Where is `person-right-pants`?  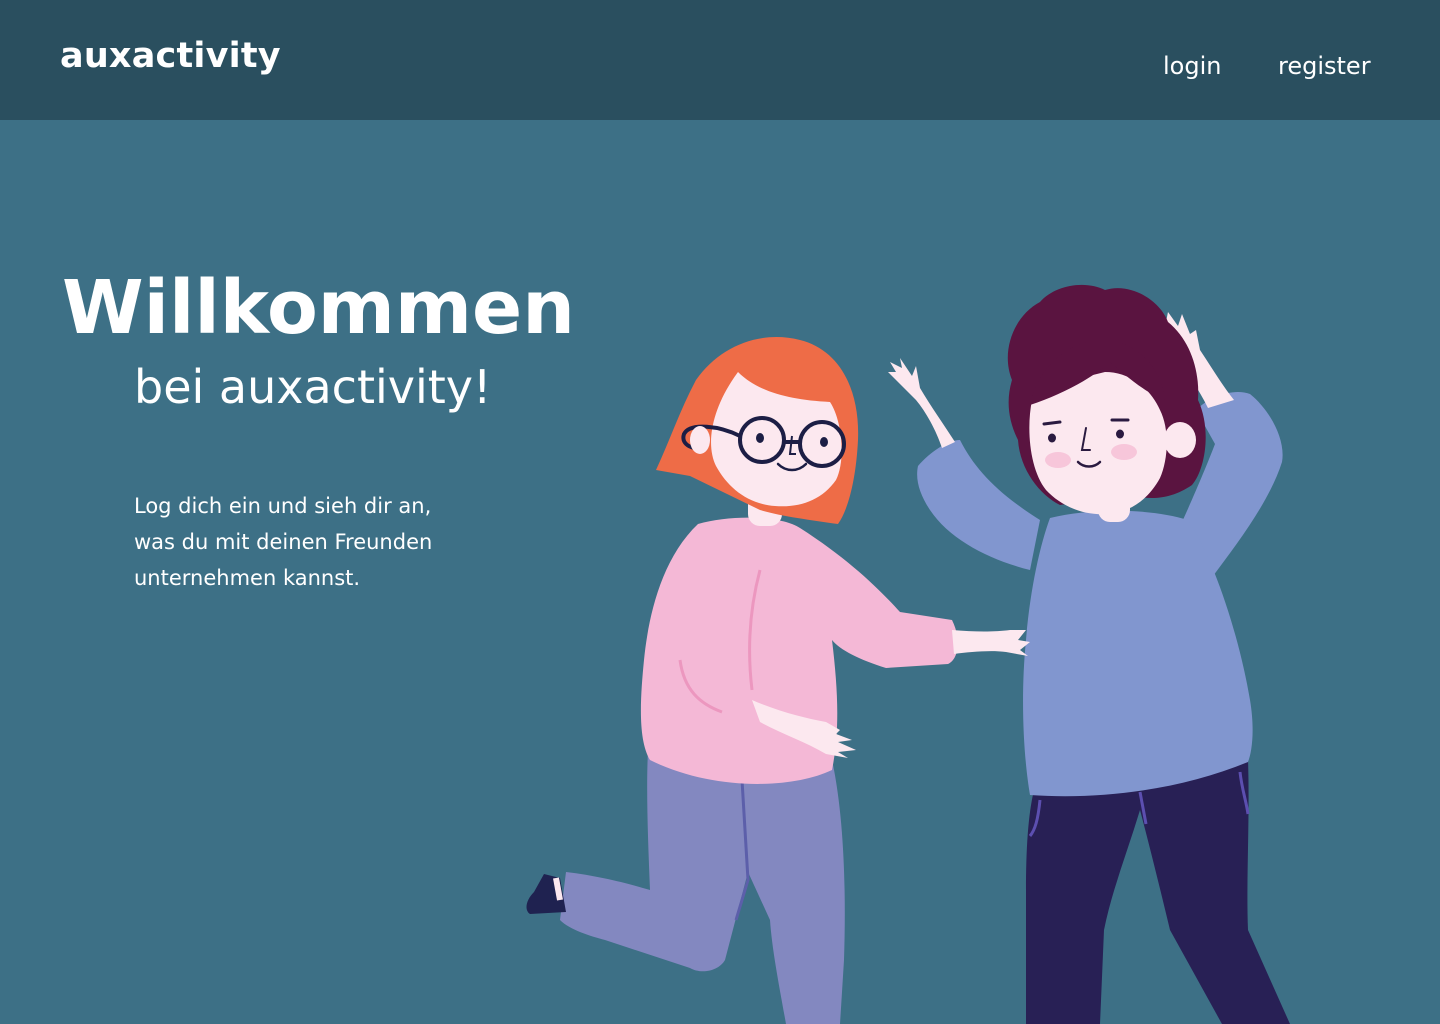
person-right-pants is located at coordinates (1158, 891).